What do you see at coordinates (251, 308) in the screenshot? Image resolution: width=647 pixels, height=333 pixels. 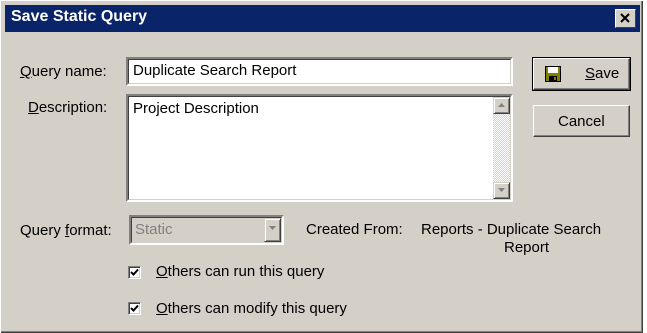 I see `others-can-modify-label: Others can modify this query` at bounding box center [251, 308].